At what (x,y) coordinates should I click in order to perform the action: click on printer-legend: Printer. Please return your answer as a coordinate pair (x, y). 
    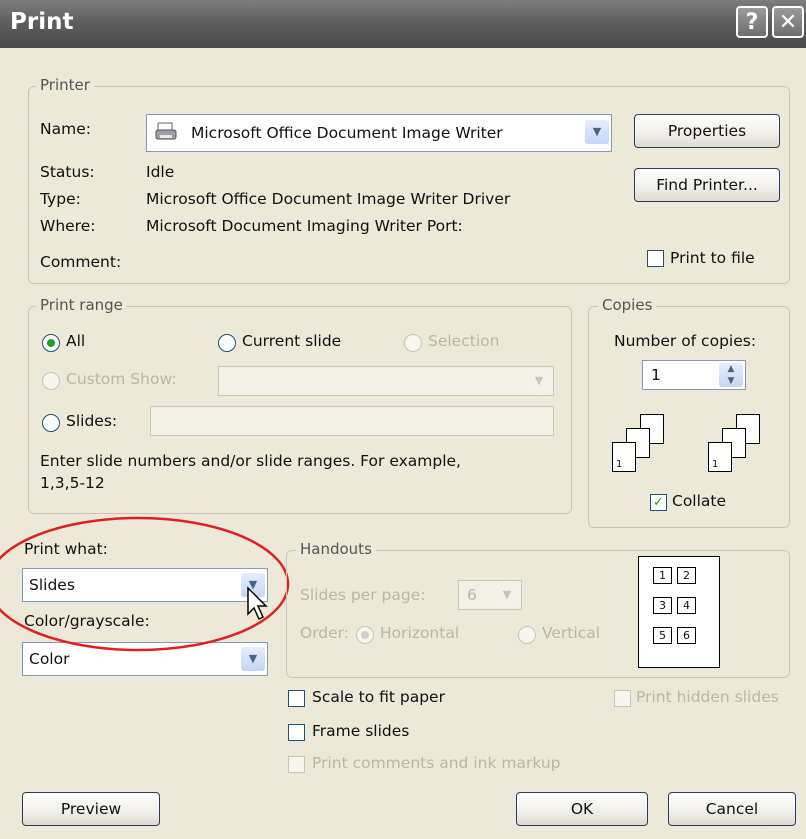
    Looking at the image, I should click on (65, 85).